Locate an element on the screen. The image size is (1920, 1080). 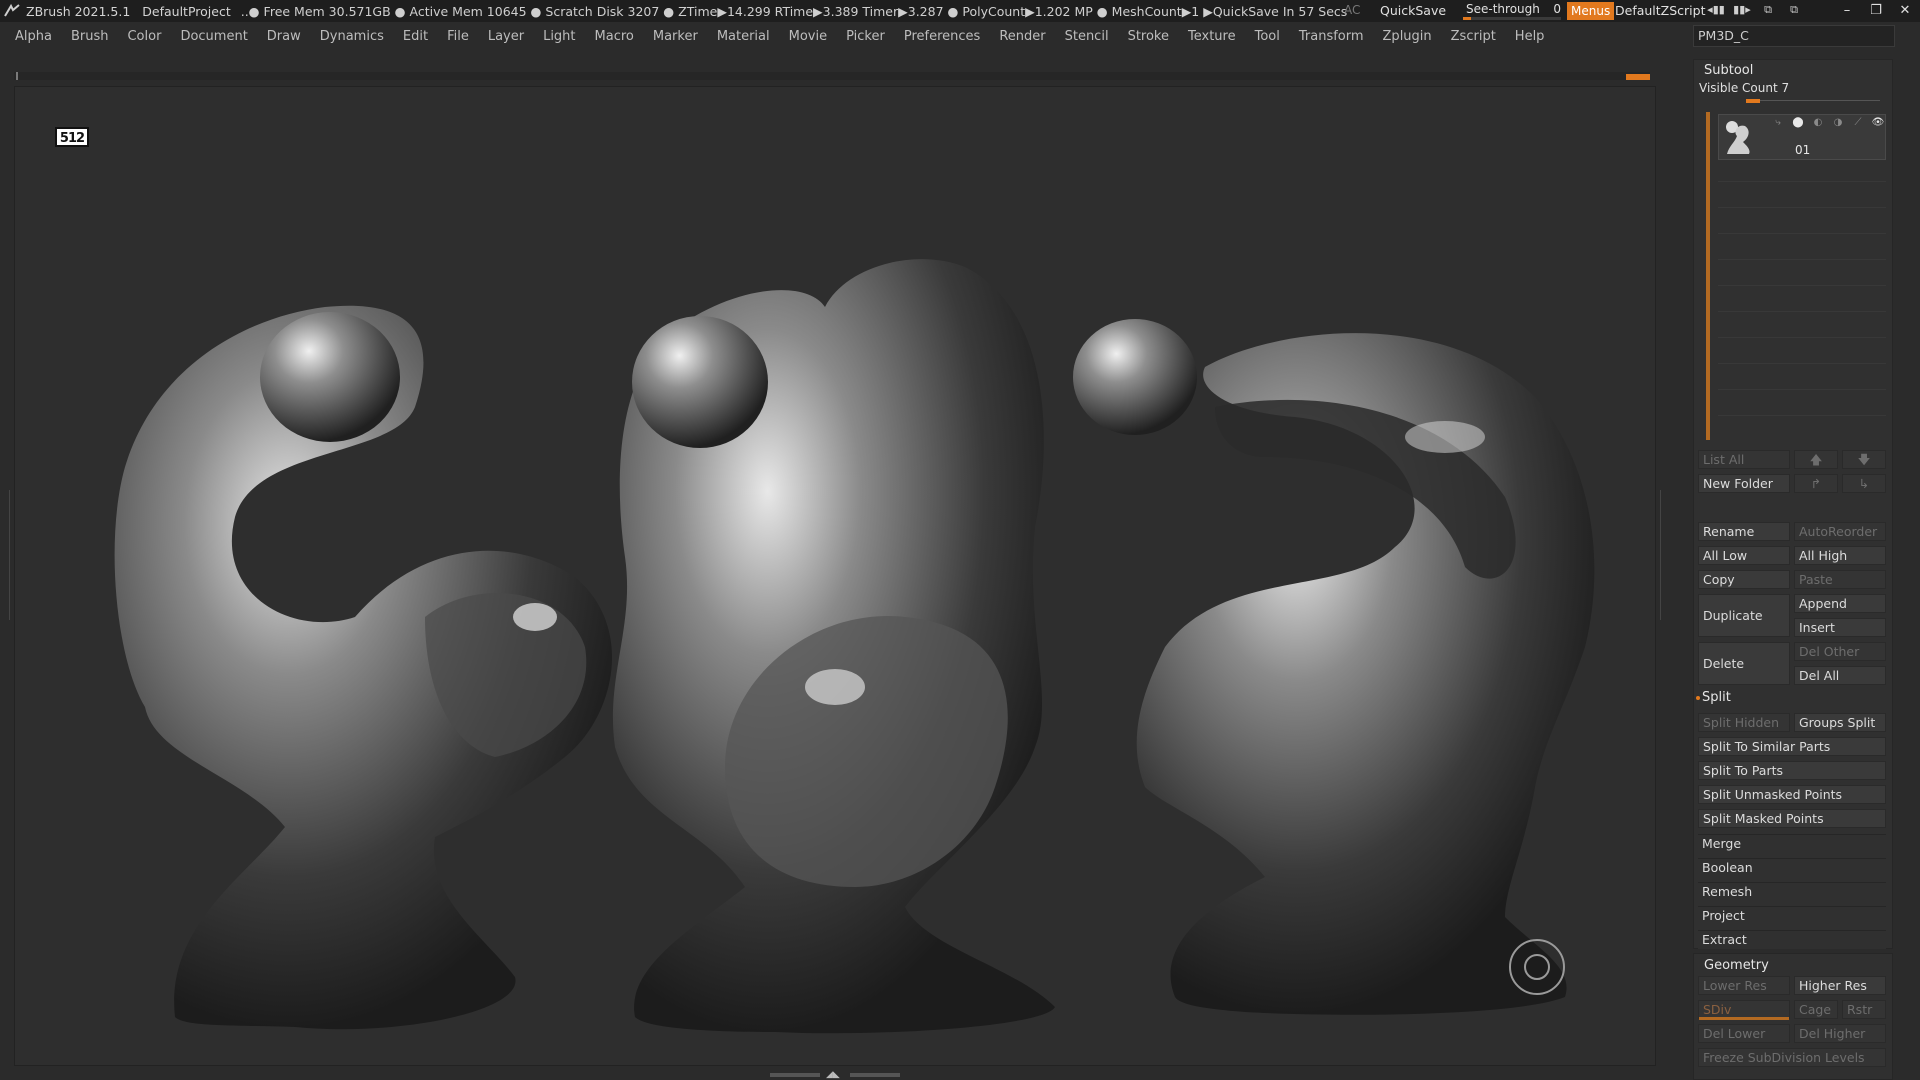
brush-toggle-icon: ⤷ is located at coordinates (1778, 123).